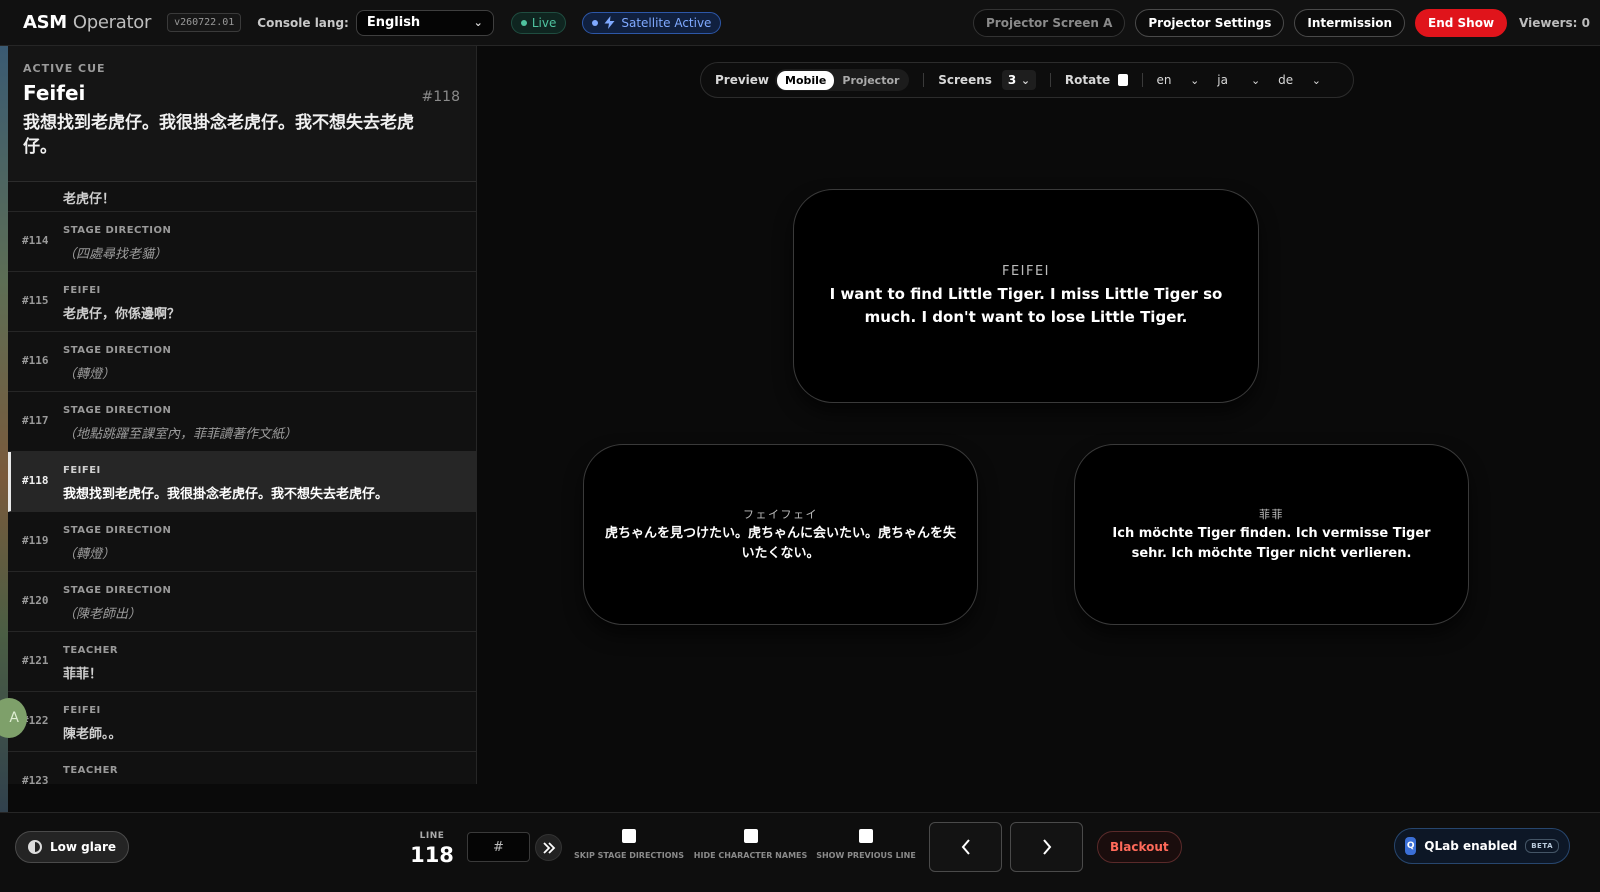  I want to click on line-jump-input: #, so click(498, 847).